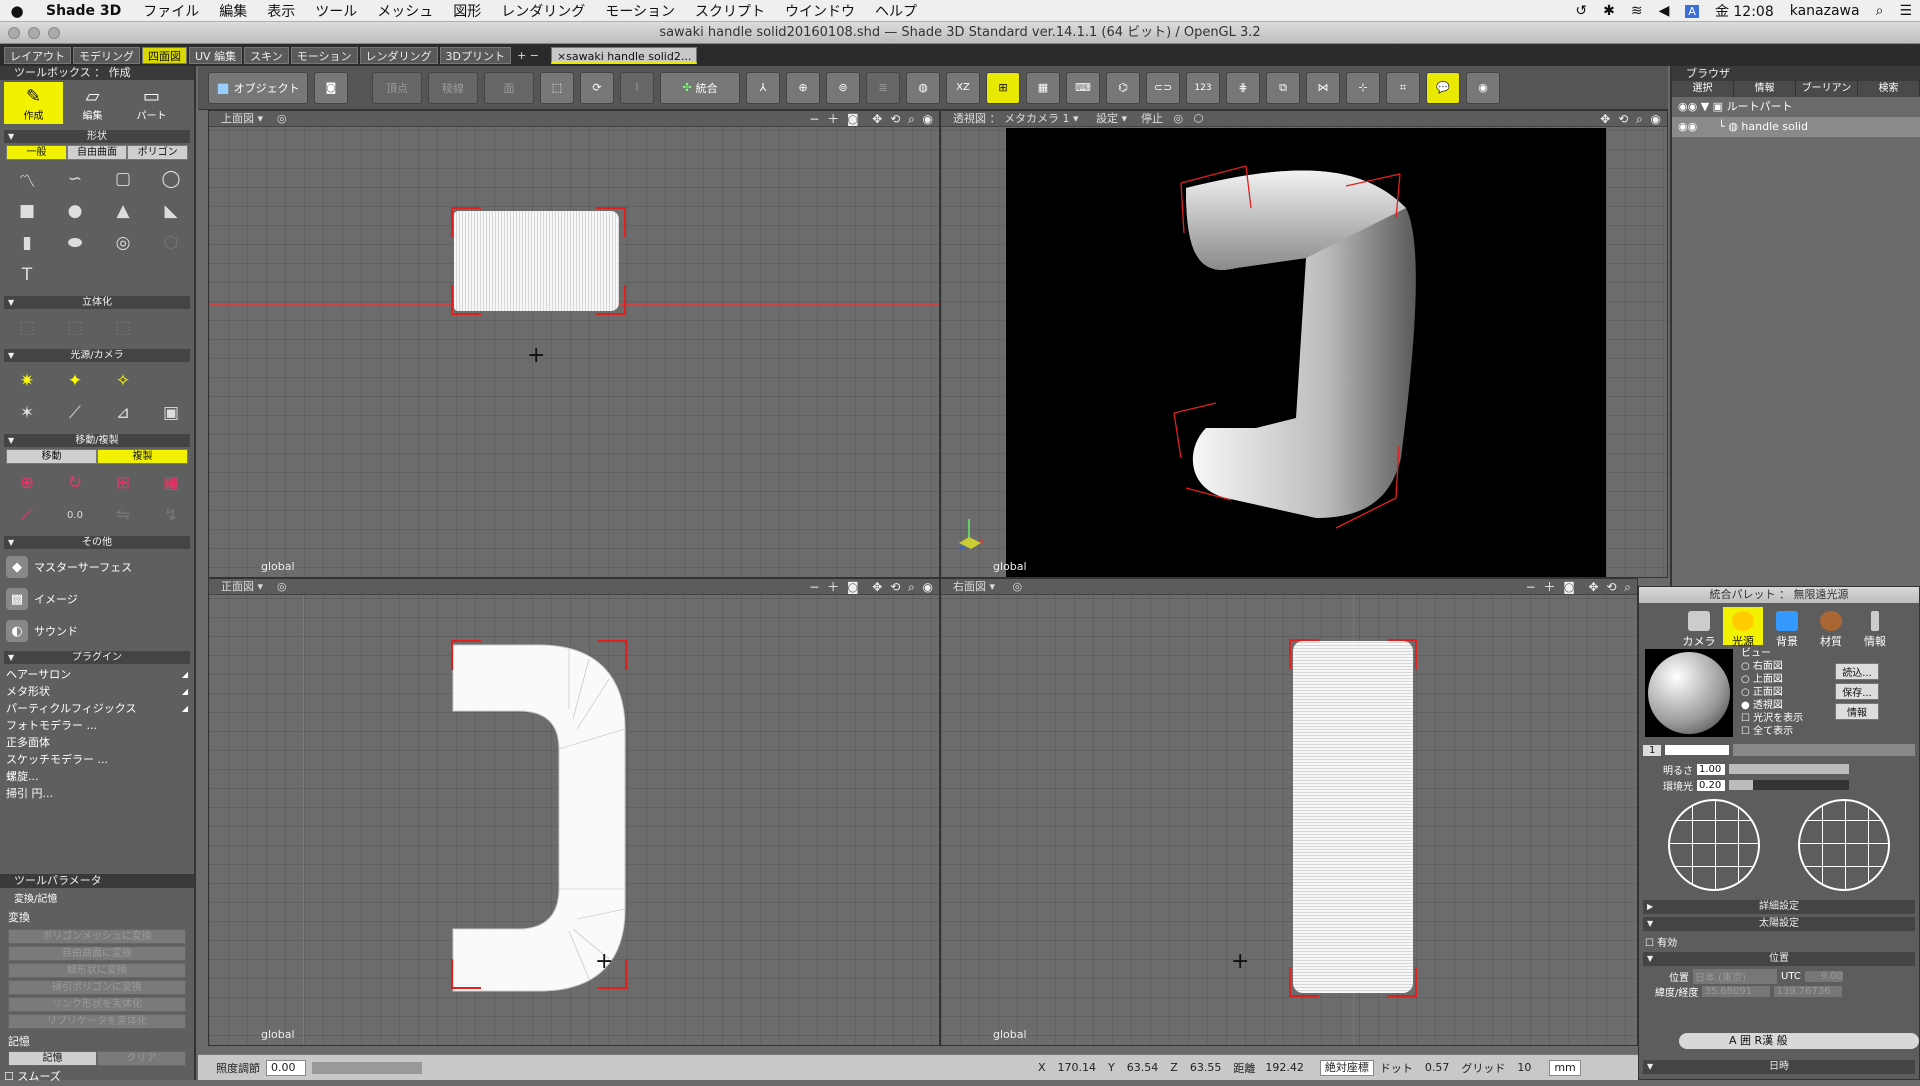  Describe the element at coordinates (97, 1004) in the screenshot. I see `realize-link-button: リンク形状を実体化` at that location.